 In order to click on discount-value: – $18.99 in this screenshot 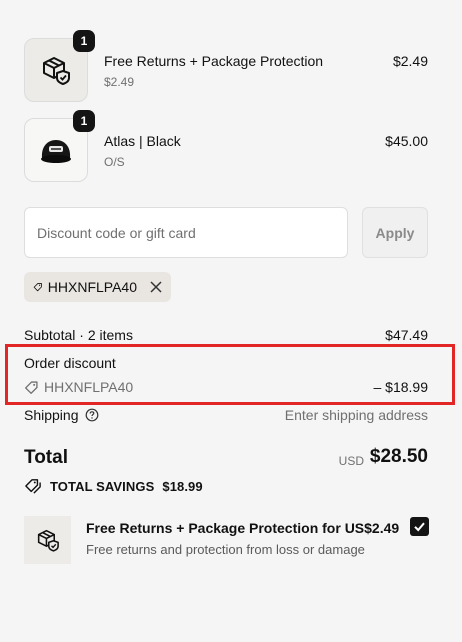, I will do `click(401, 387)`.